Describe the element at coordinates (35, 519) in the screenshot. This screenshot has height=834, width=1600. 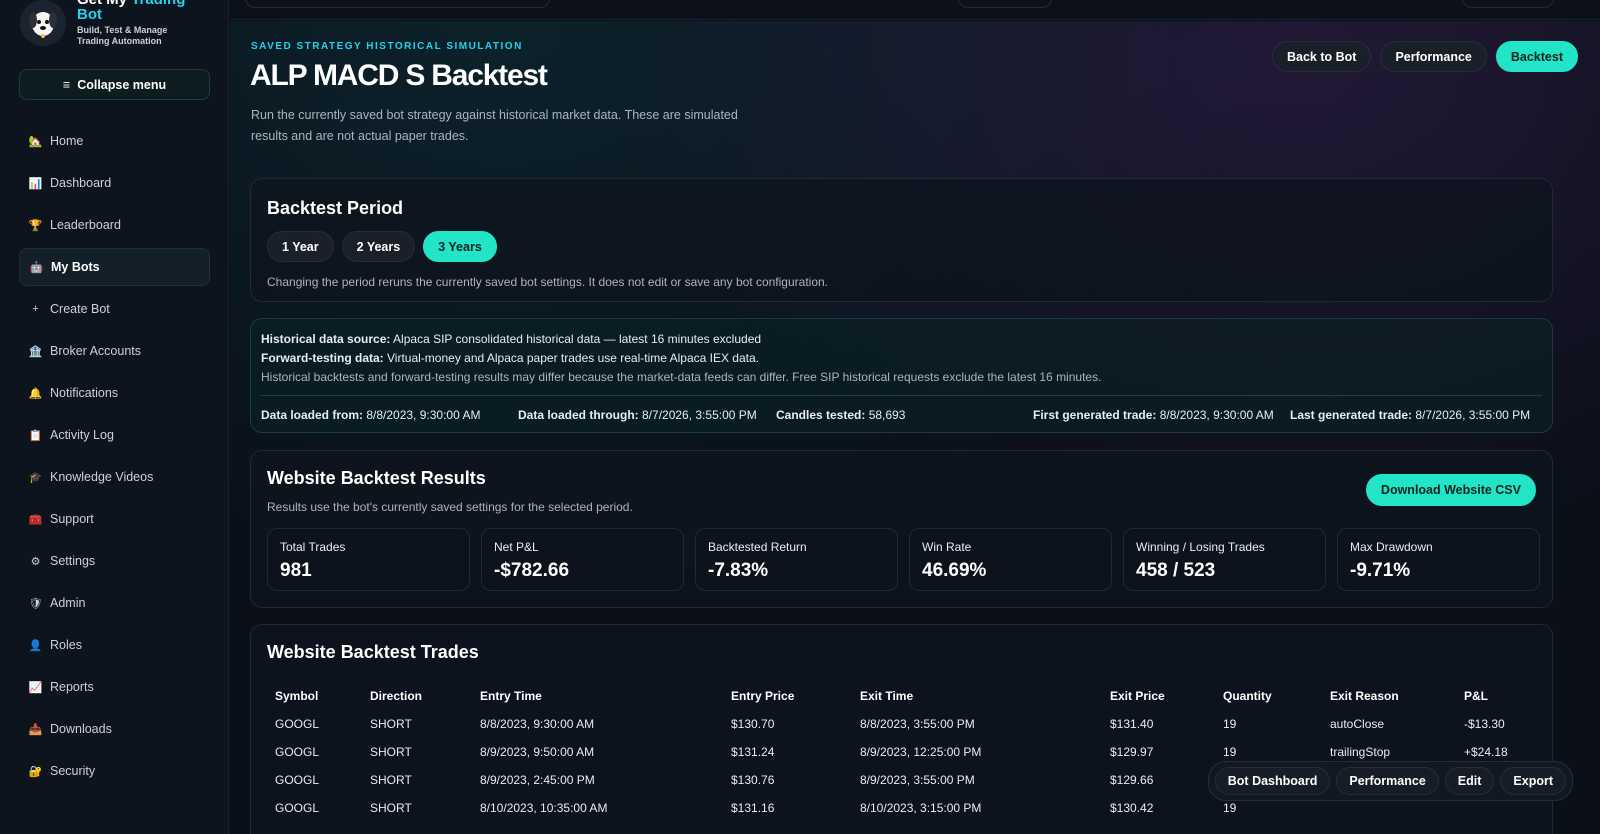
I see `toolbox-icon: 🧰` at that location.